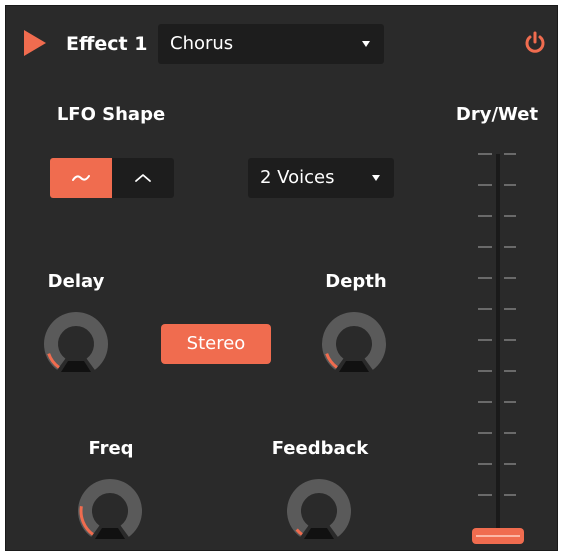  I want to click on depth-knob, so click(354, 344).